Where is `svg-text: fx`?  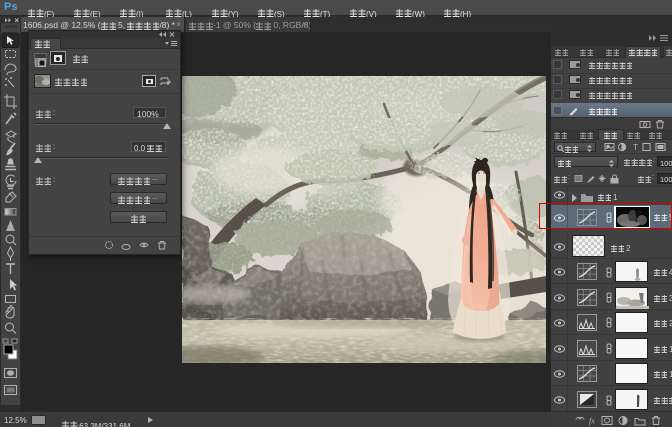 svg-text: fx is located at coordinates (592, 421).